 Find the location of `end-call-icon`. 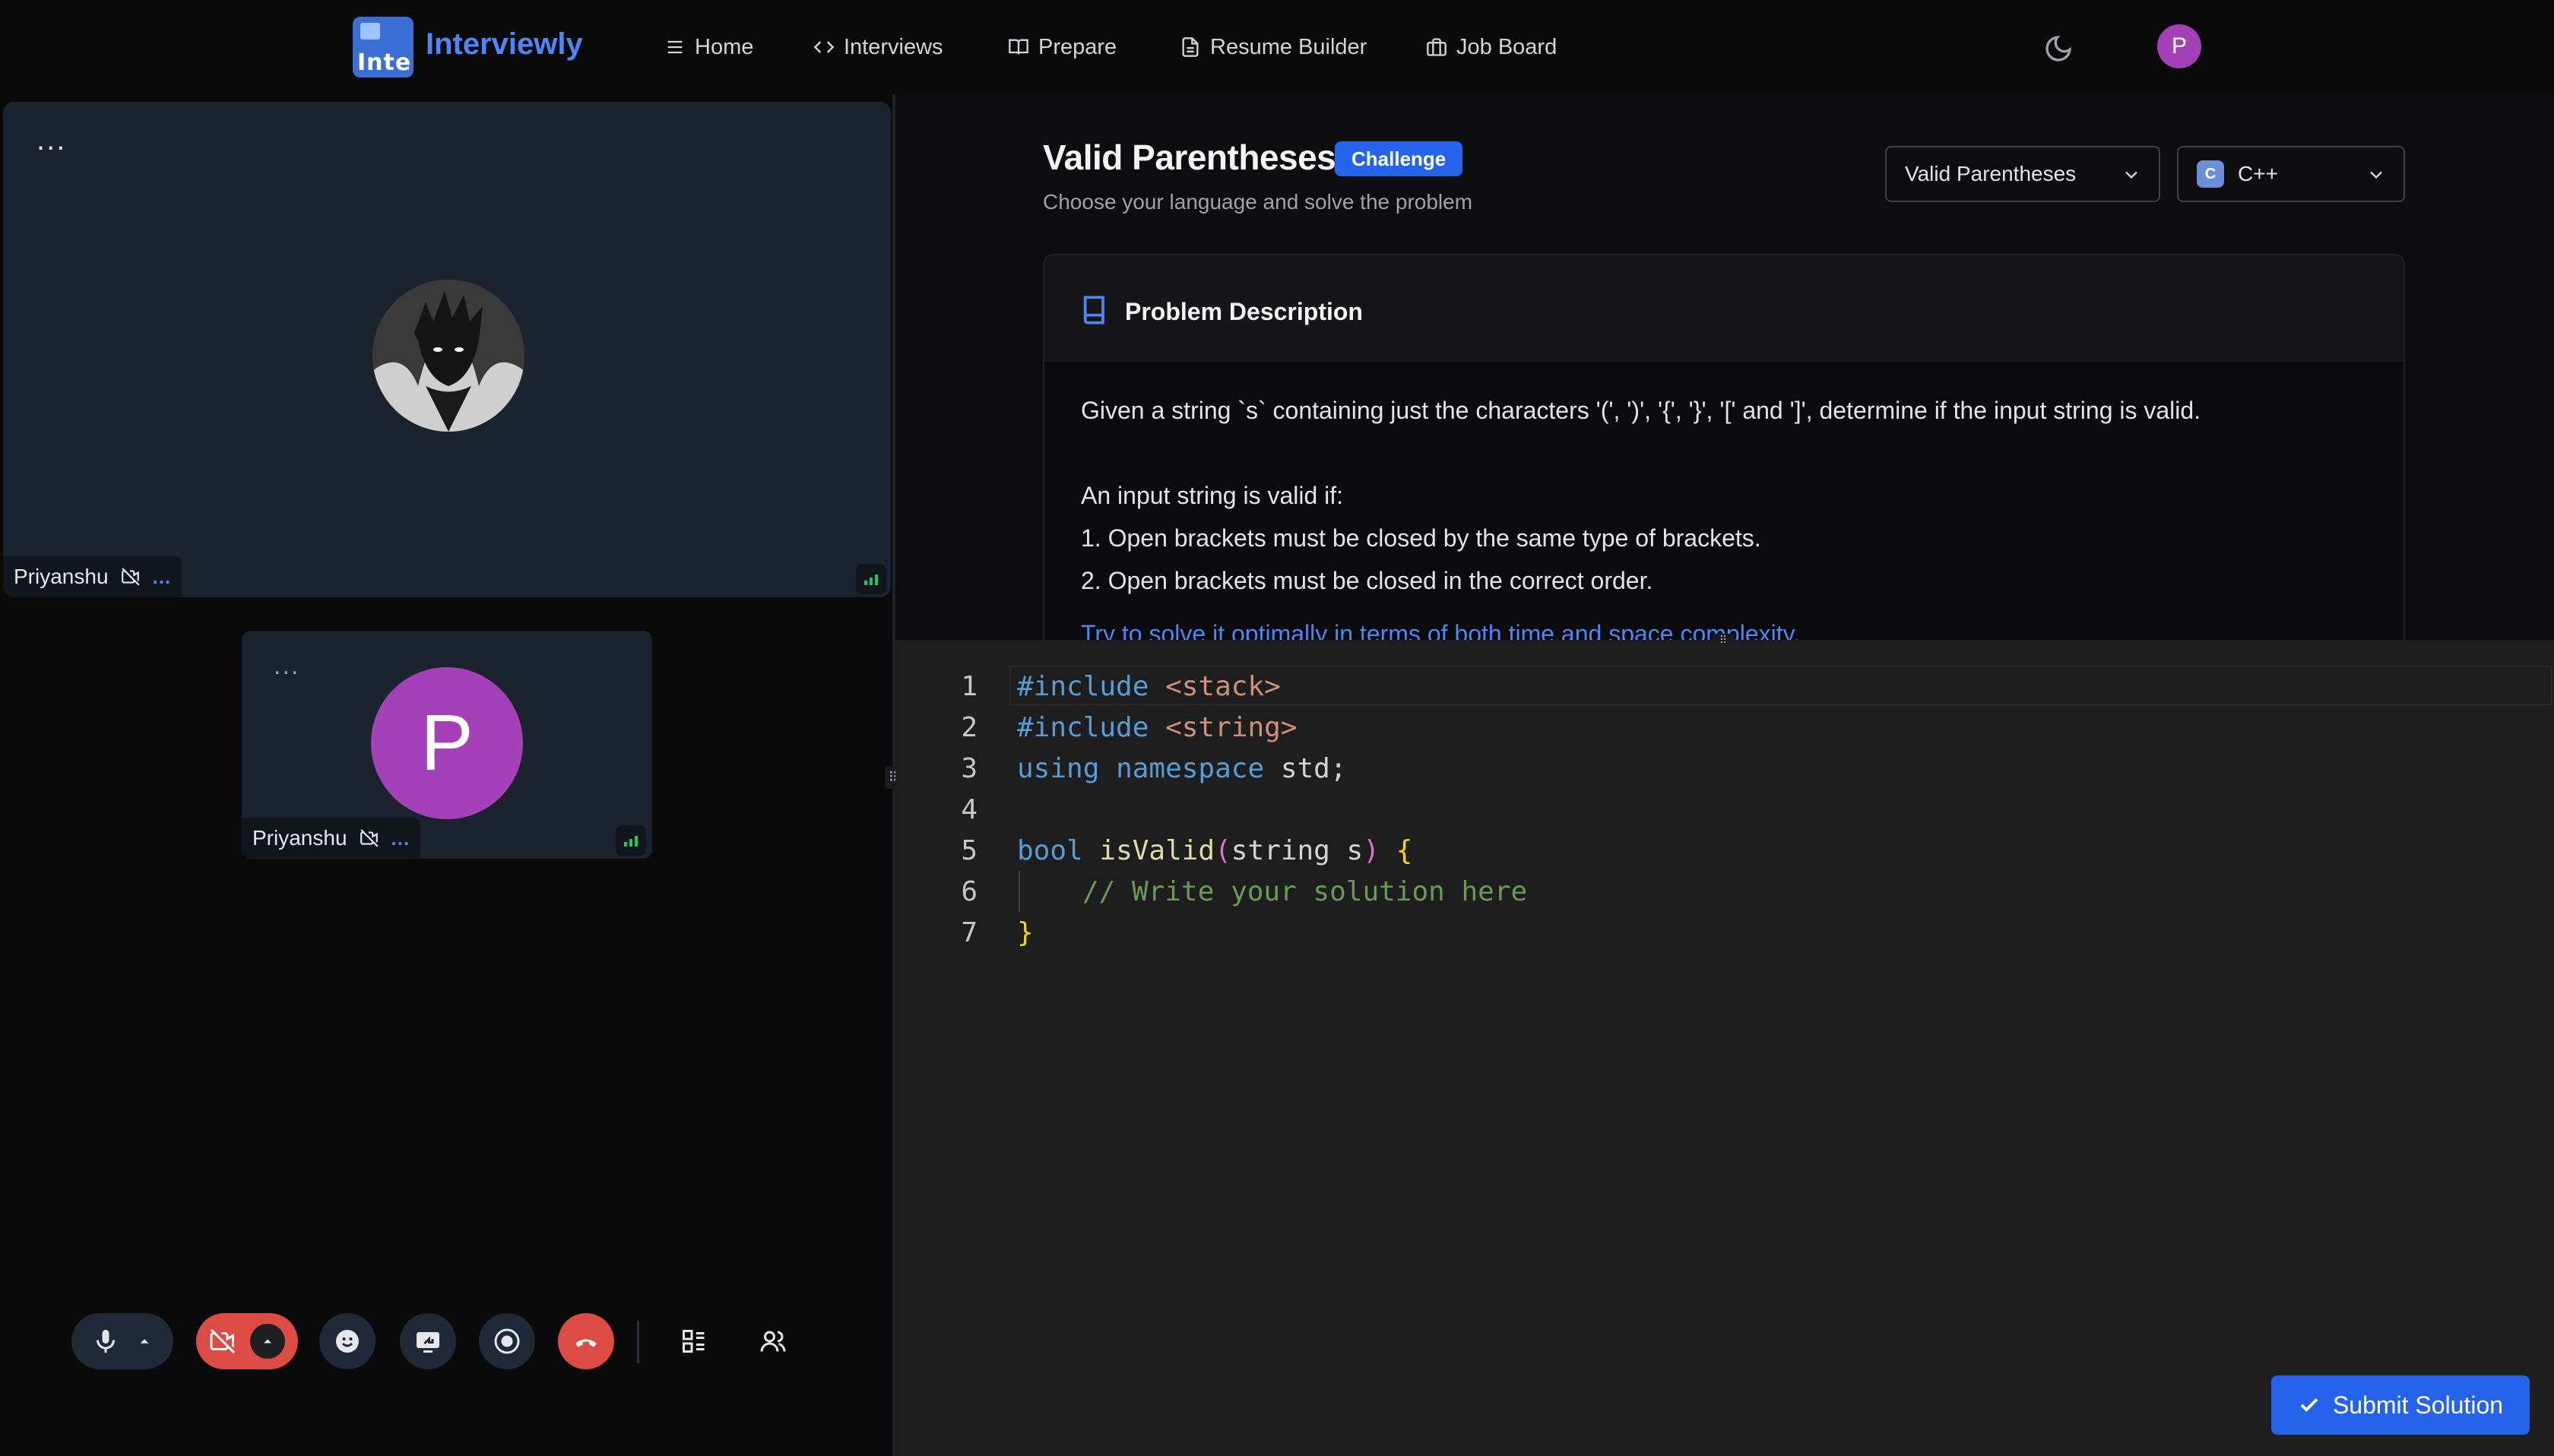

end-call-icon is located at coordinates (586, 1343).